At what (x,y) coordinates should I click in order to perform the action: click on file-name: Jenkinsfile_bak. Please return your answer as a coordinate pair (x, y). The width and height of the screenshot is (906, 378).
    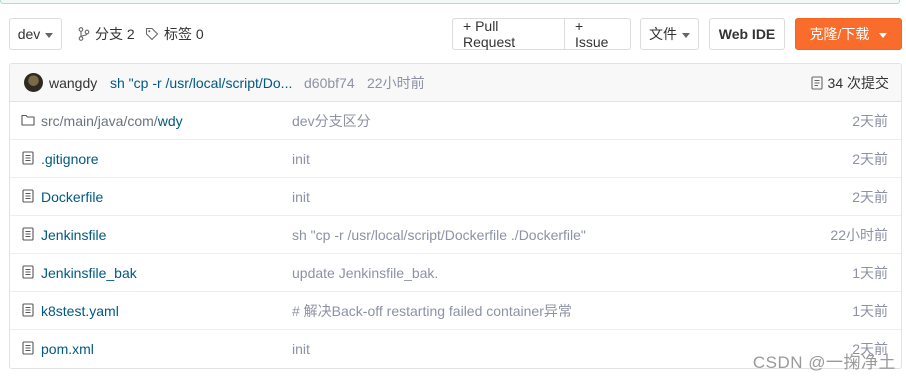
    Looking at the image, I should click on (89, 272).